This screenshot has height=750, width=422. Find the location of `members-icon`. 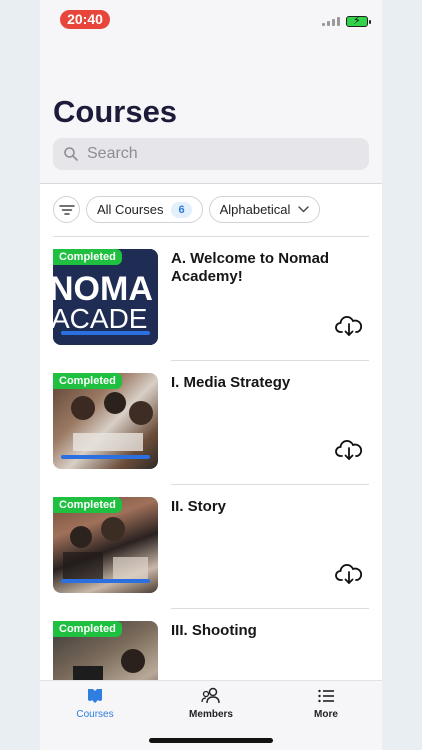

members-icon is located at coordinates (210, 695).